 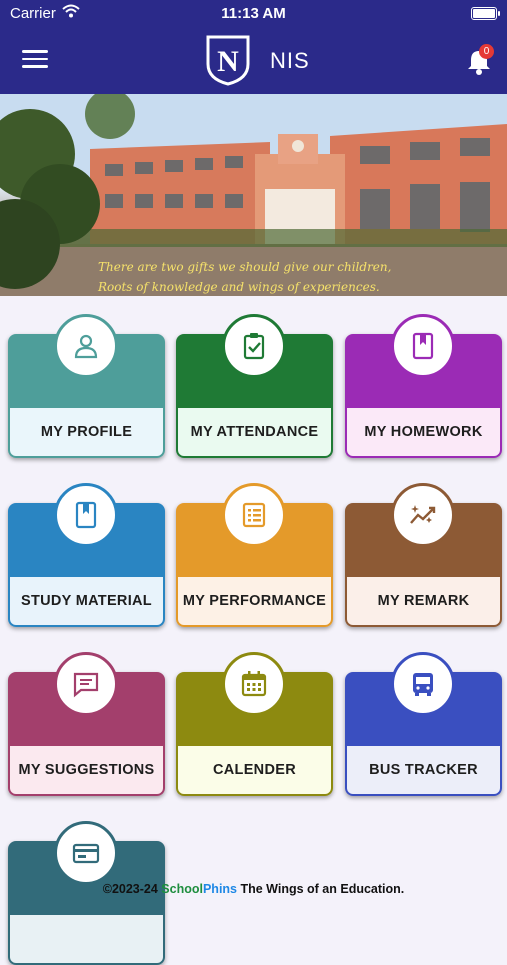 I want to click on auto-graph-icon, so click(x=423, y=514).